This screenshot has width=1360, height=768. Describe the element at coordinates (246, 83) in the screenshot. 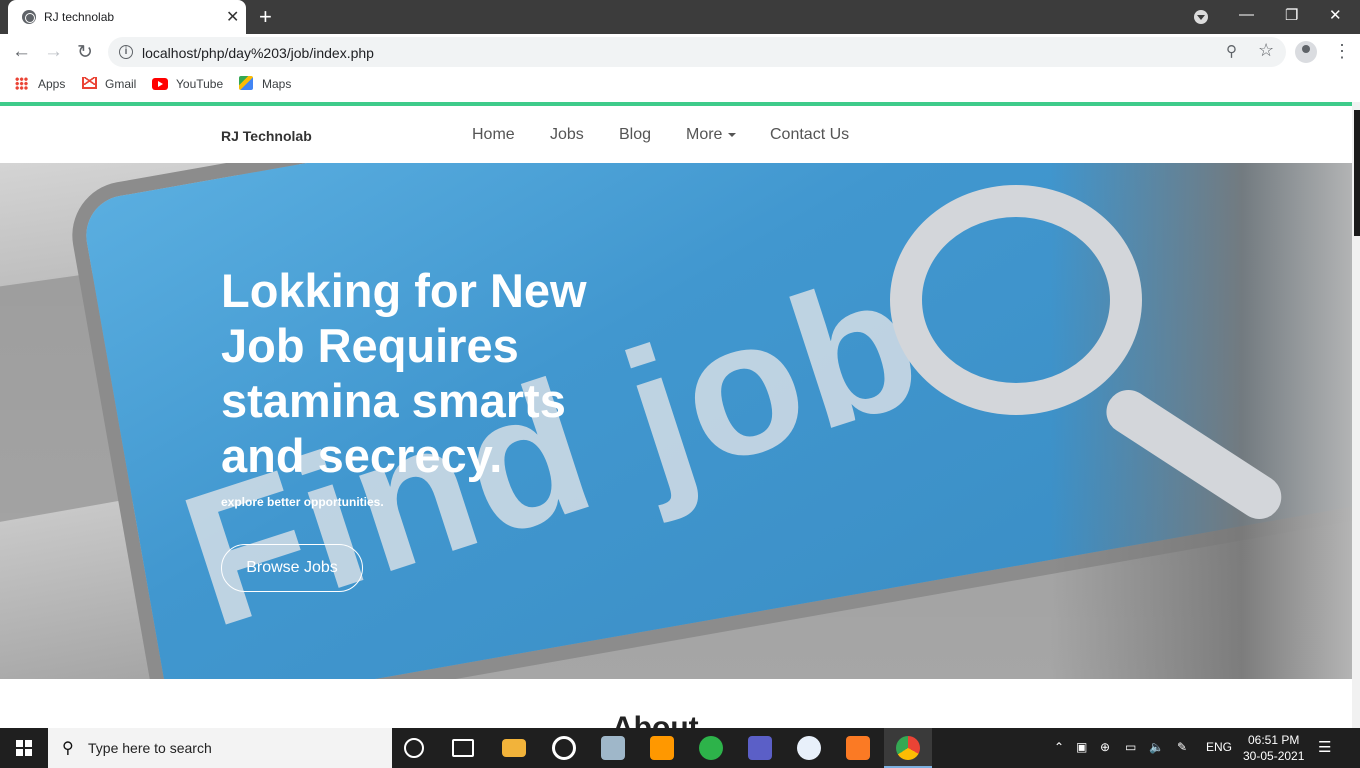

I see `maps-icon` at that location.